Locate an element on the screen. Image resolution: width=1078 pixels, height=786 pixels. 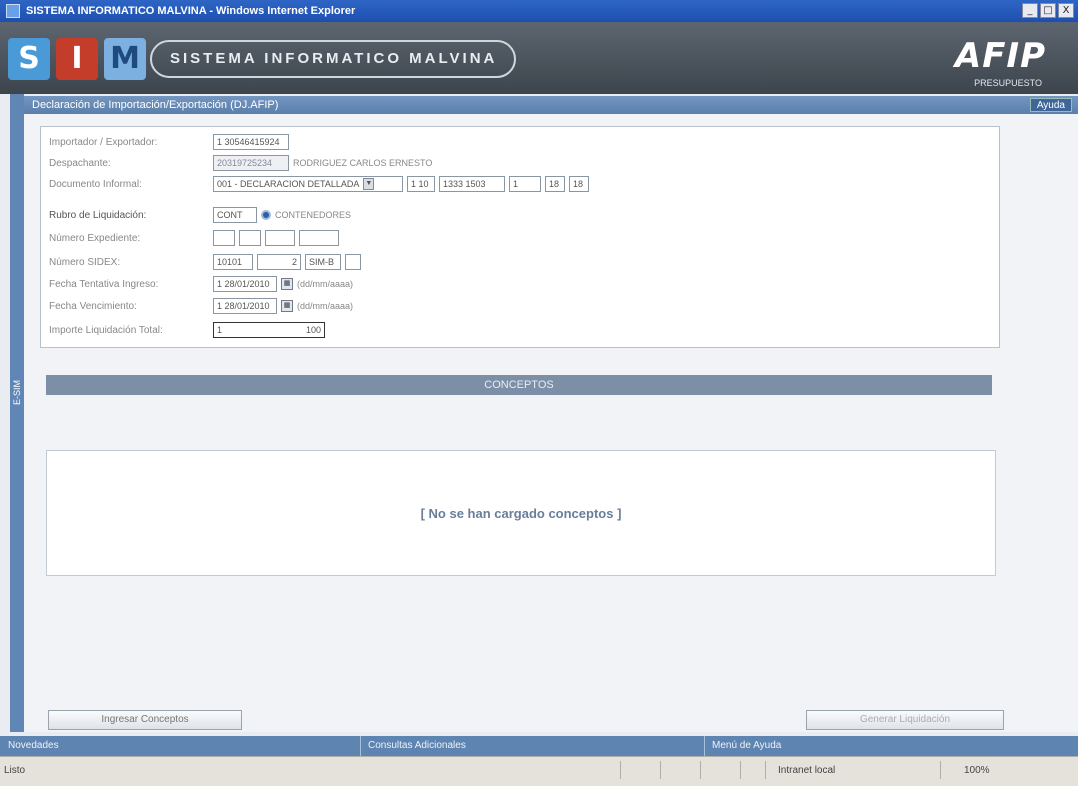
fields-fecha-vencimiento: 1 28/01/2010 ▦ (dd/mm/aaaa) is located at coordinates (283, 306).